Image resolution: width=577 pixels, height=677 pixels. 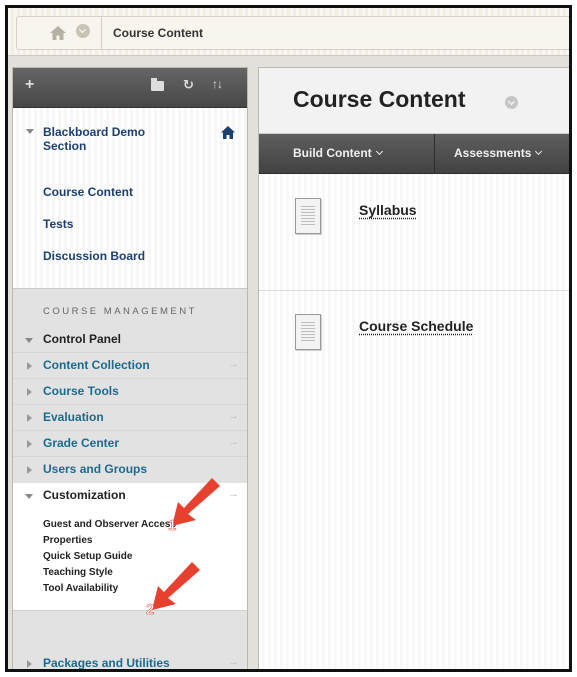 What do you see at coordinates (379, 99) in the screenshot?
I see `page-title: Course Content` at bounding box center [379, 99].